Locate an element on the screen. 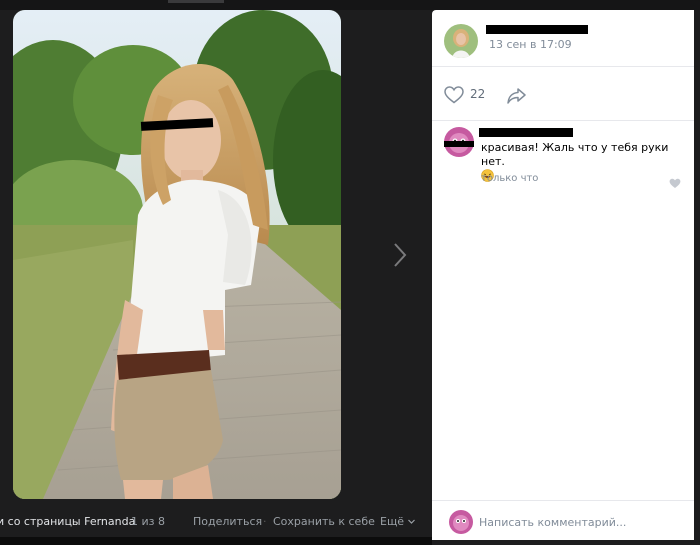  share-button is located at coordinates (517, 95).